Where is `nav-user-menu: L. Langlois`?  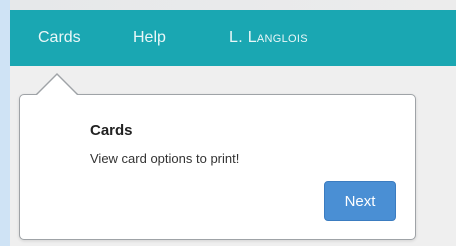
nav-user-menu: L. Langlois is located at coordinates (268, 38).